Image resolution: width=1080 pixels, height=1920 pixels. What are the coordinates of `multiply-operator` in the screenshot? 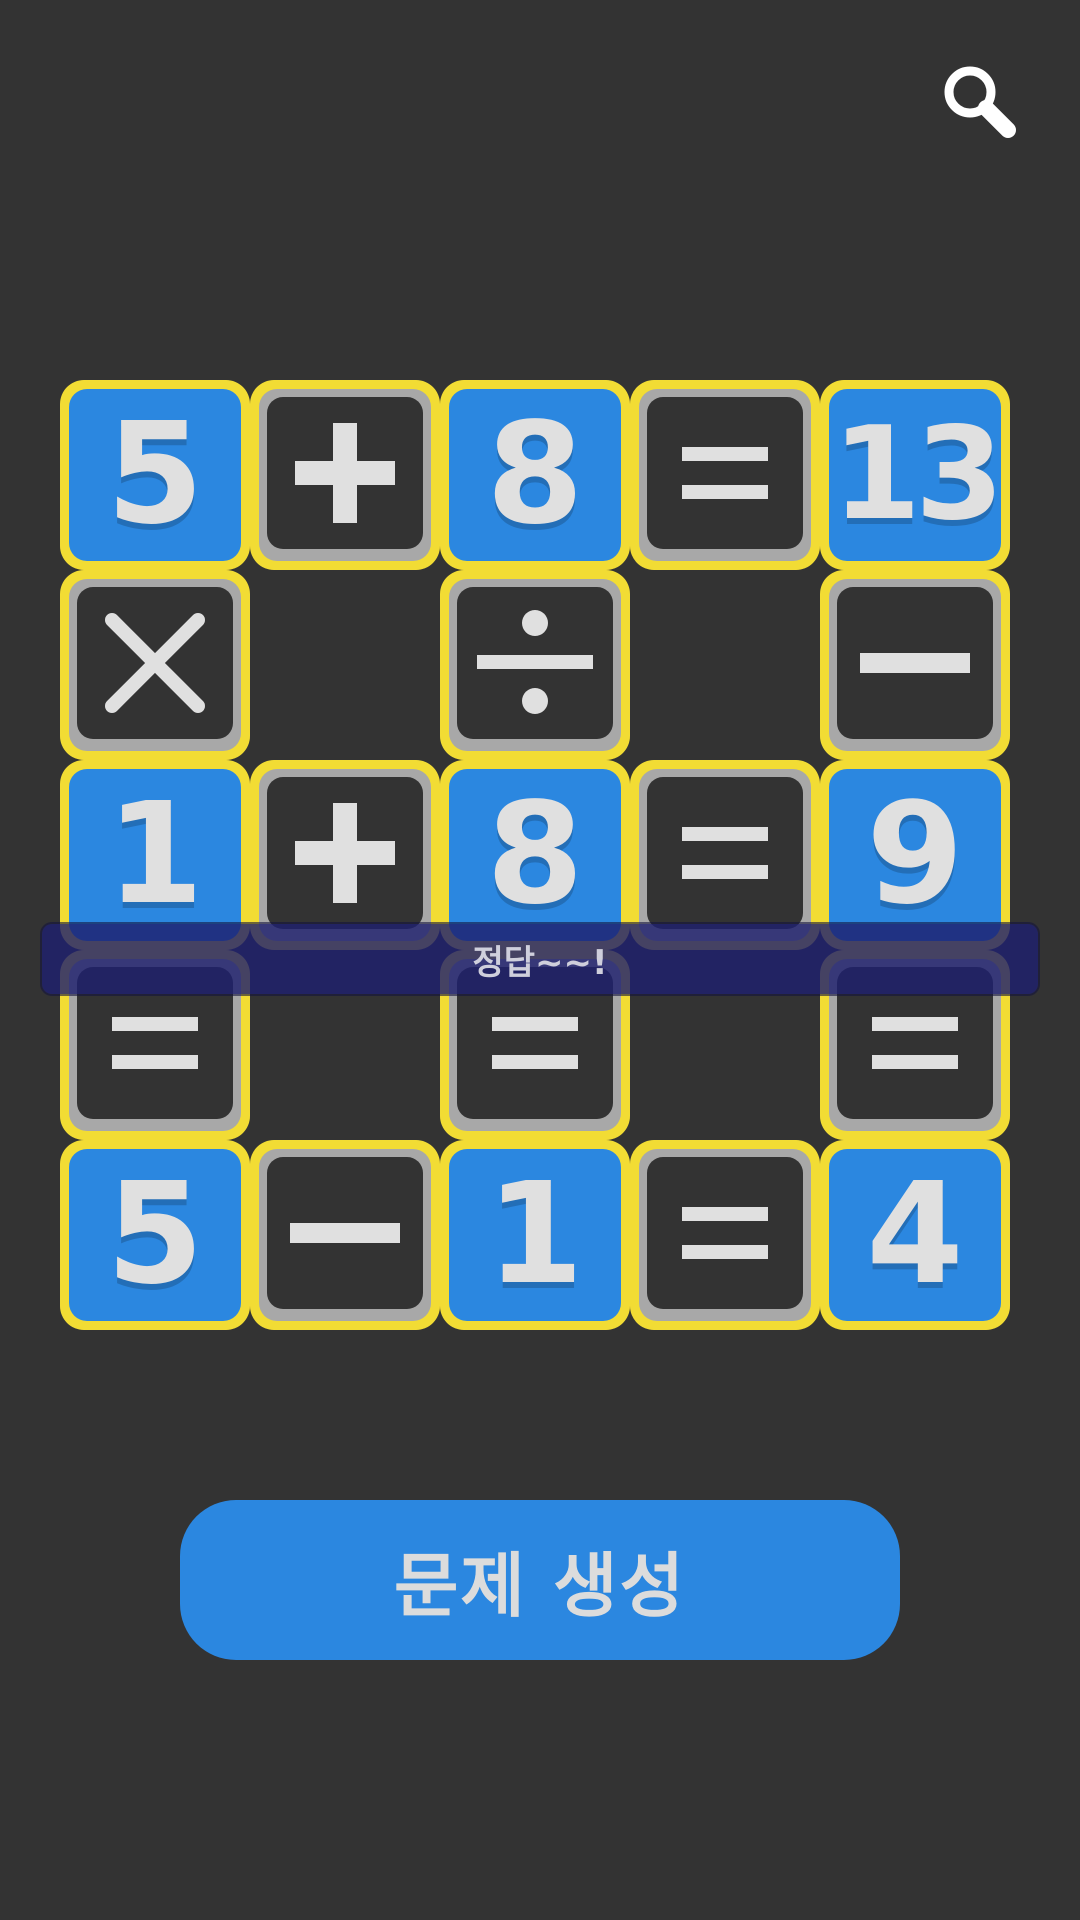 It's located at (155, 663).